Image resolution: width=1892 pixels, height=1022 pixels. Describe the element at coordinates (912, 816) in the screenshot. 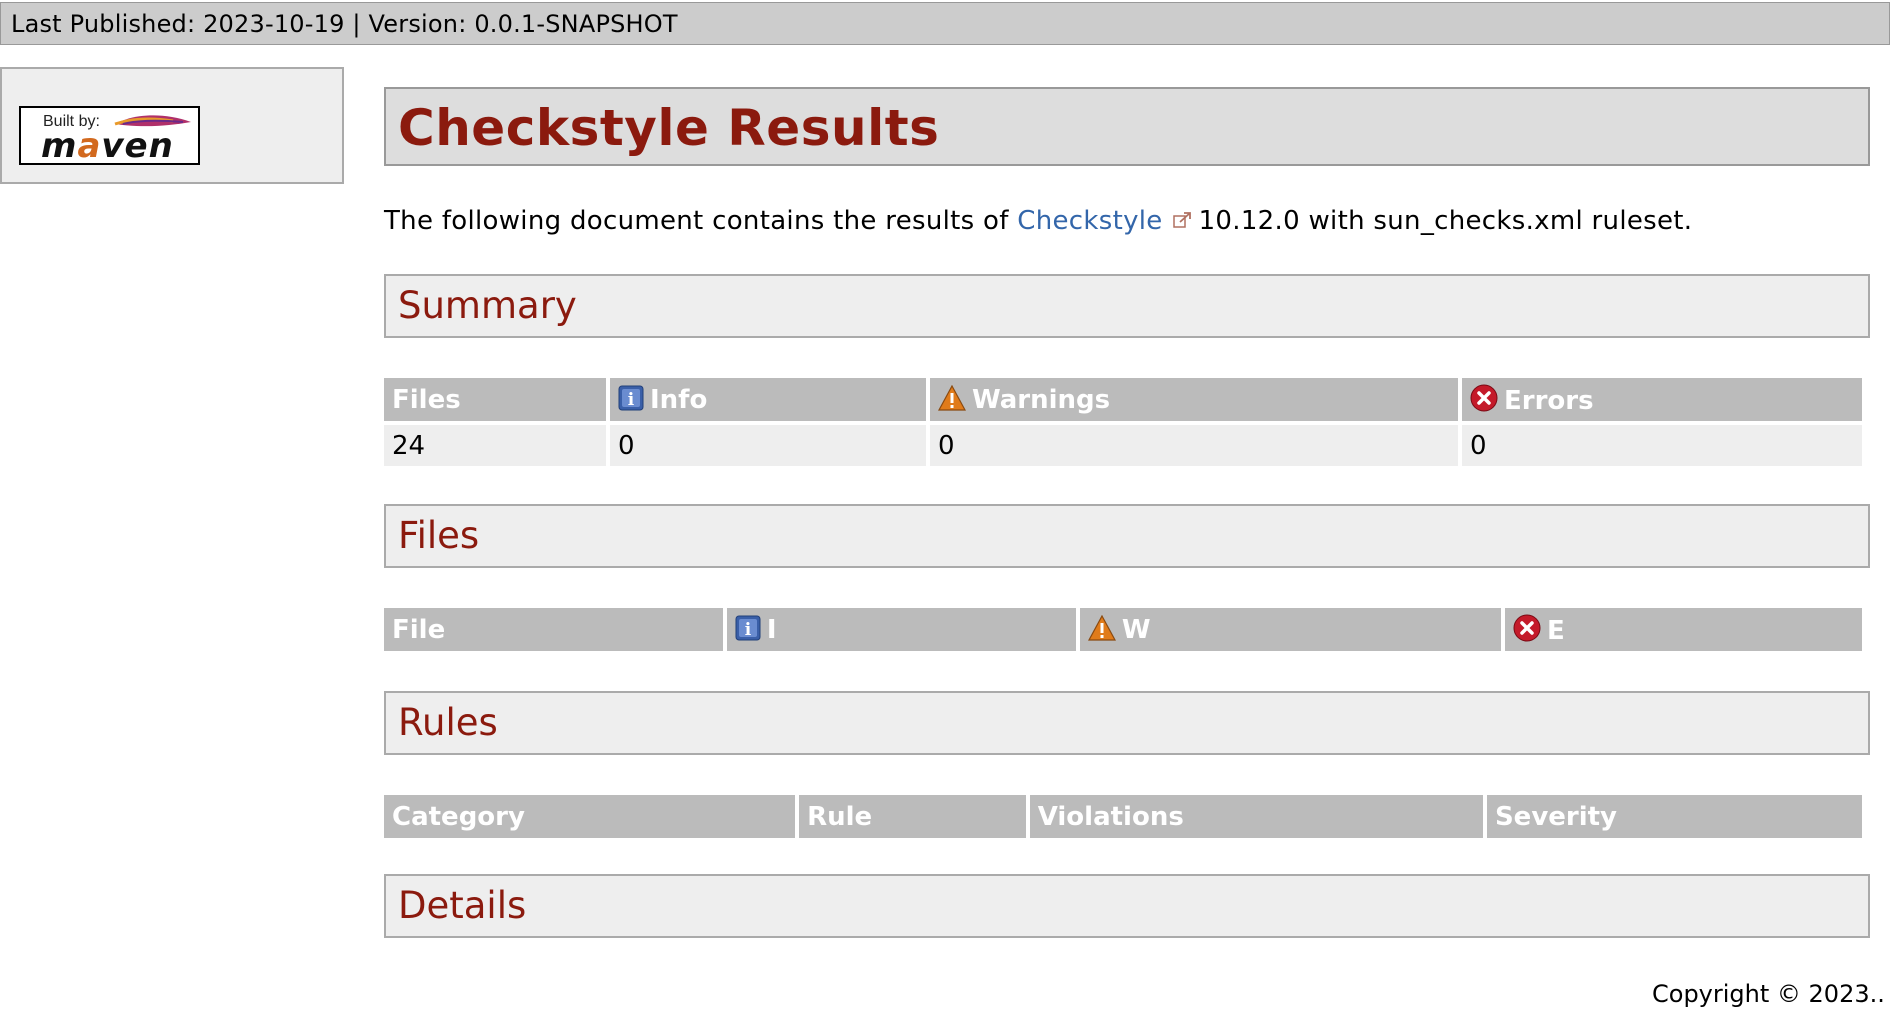

I see `col-rule: Rule` at that location.